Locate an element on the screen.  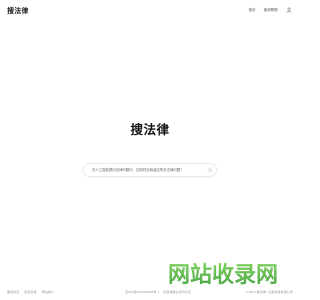
footer-icp-link: 京ICP备2024000000号-1 is located at coordinates (142, 291).